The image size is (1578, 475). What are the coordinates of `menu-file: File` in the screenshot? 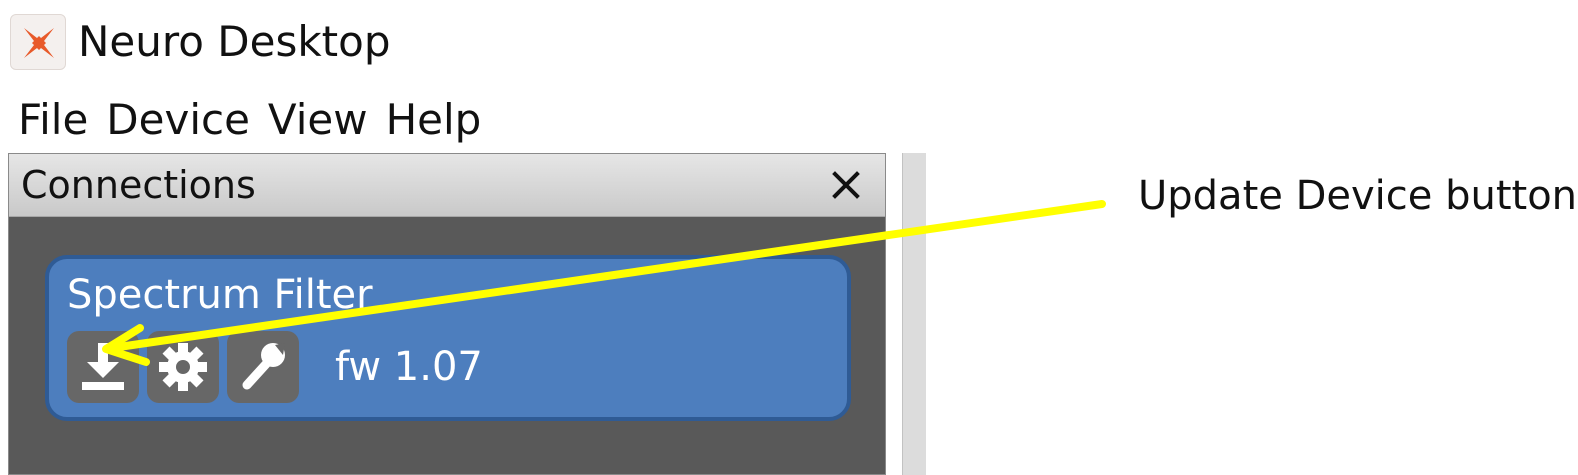 It's located at (53, 120).